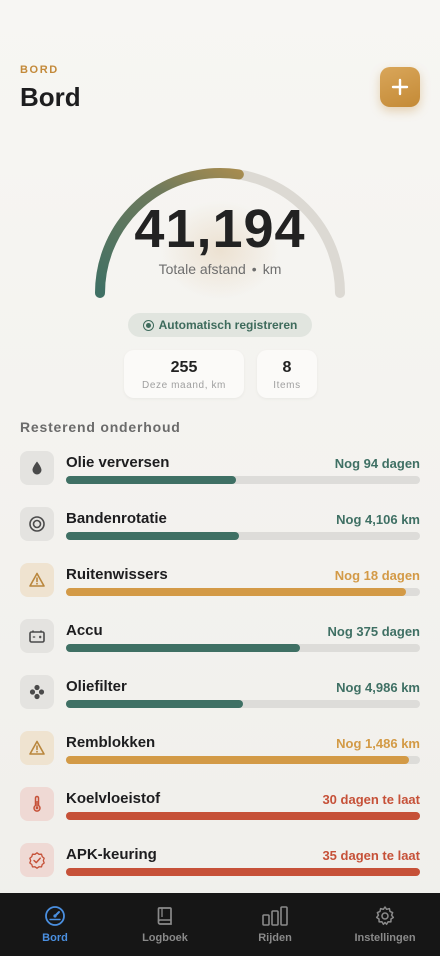 The image size is (440, 956). I want to click on list-item: APK-keuring 35 dagen te laat, so click(220, 871).